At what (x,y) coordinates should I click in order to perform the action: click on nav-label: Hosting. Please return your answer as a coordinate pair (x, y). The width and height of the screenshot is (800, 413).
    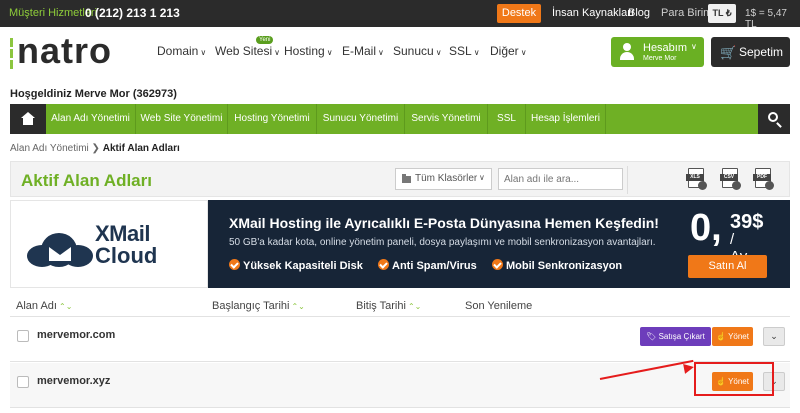
    Looking at the image, I should click on (304, 51).